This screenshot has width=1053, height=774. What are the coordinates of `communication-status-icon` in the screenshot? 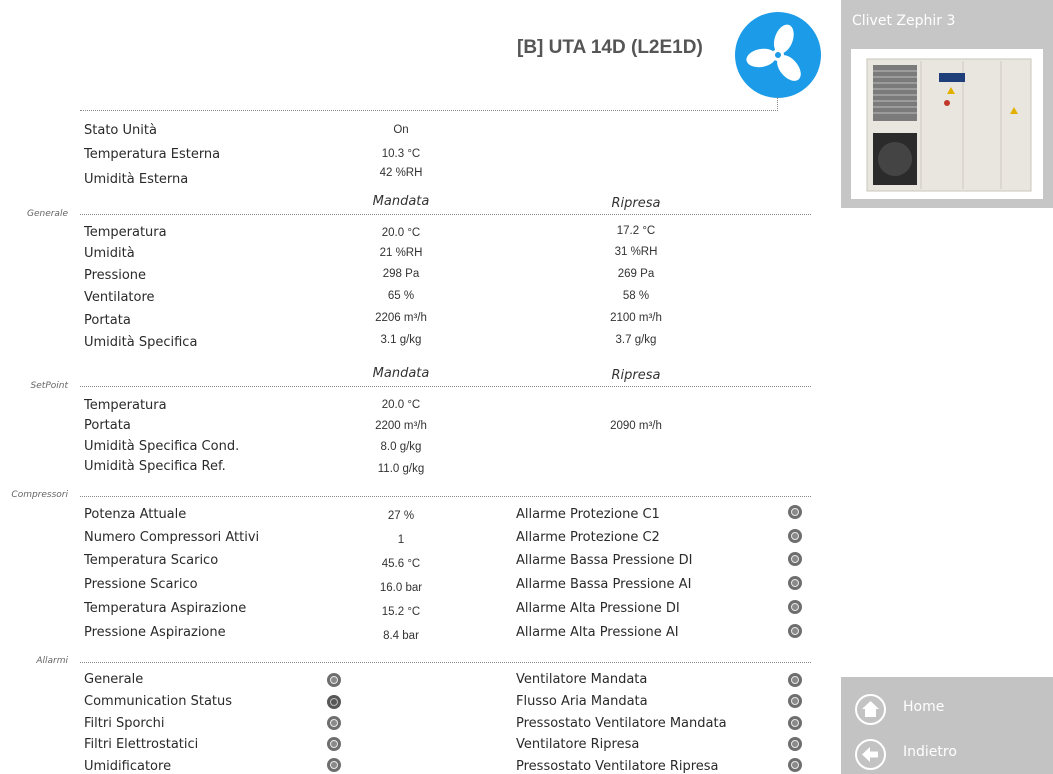 It's located at (334, 702).